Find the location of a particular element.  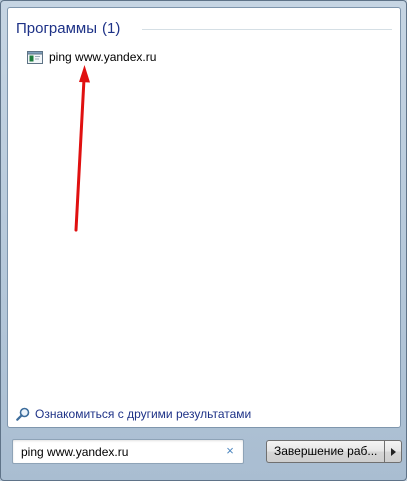

command-prompt-icon is located at coordinates (35, 57).